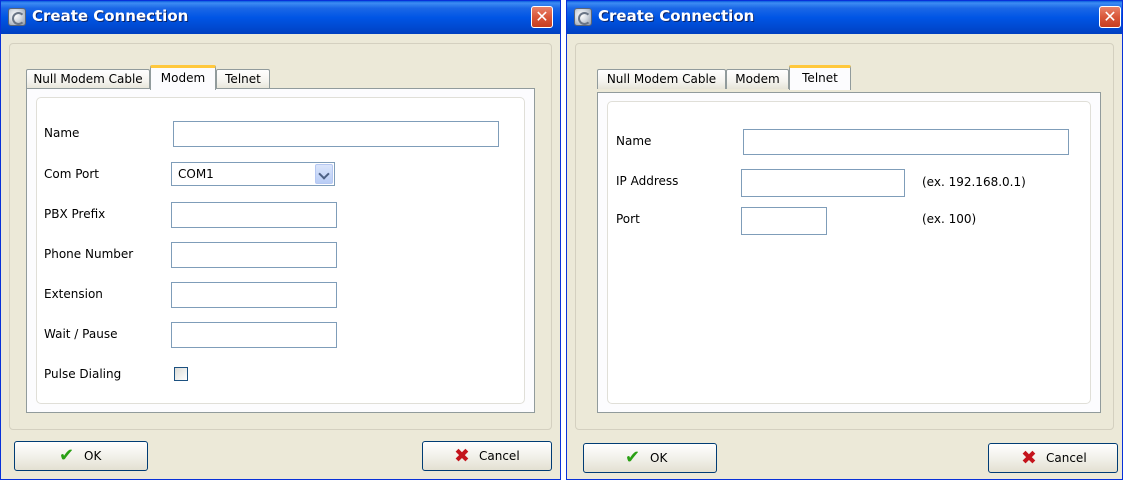 Image resolution: width=1123 pixels, height=480 pixels. What do you see at coordinates (254, 295) in the screenshot?
I see `extension-input` at bounding box center [254, 295].